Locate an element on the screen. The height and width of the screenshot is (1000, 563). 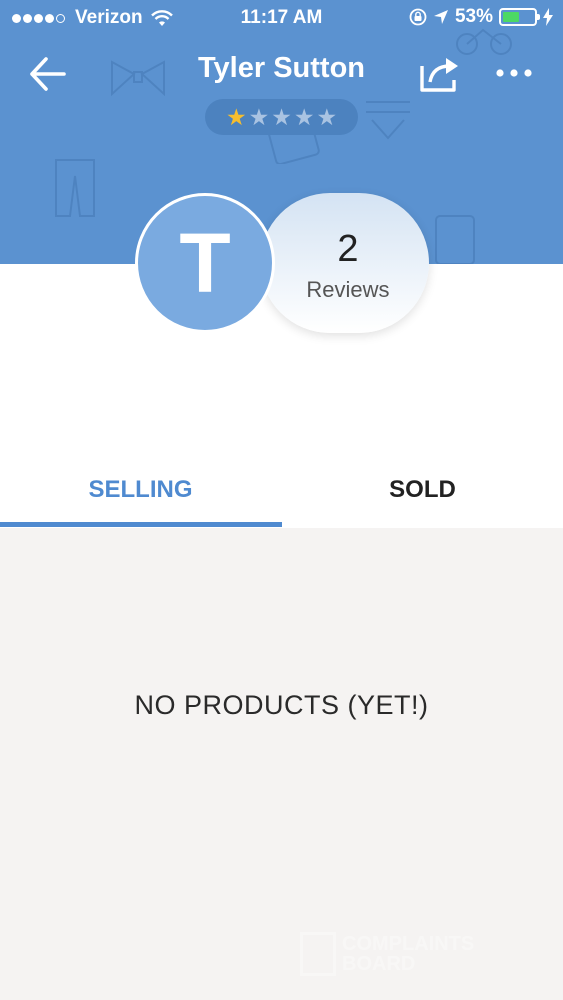
battery-tip is located at coordinates (538, 17).